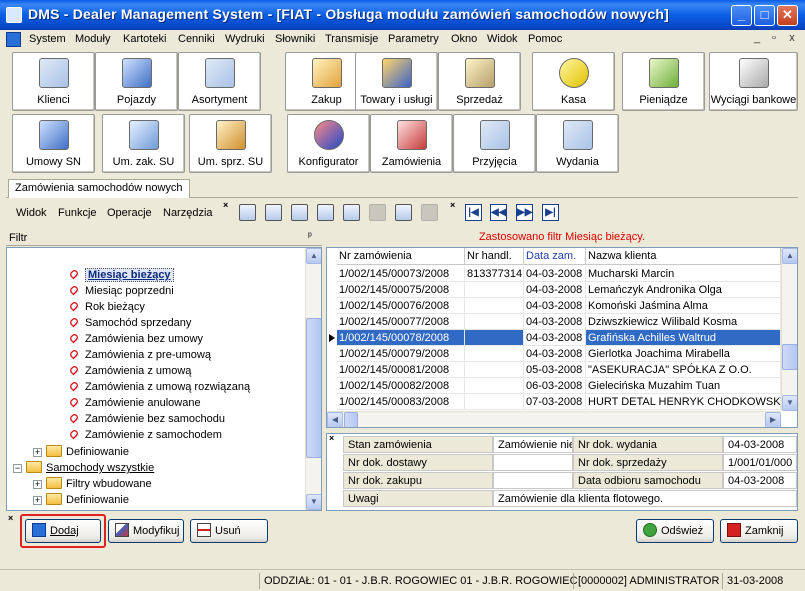  I want to click on filter-item: Zamówienia z umową rozwiązaną, so click(159, 387).